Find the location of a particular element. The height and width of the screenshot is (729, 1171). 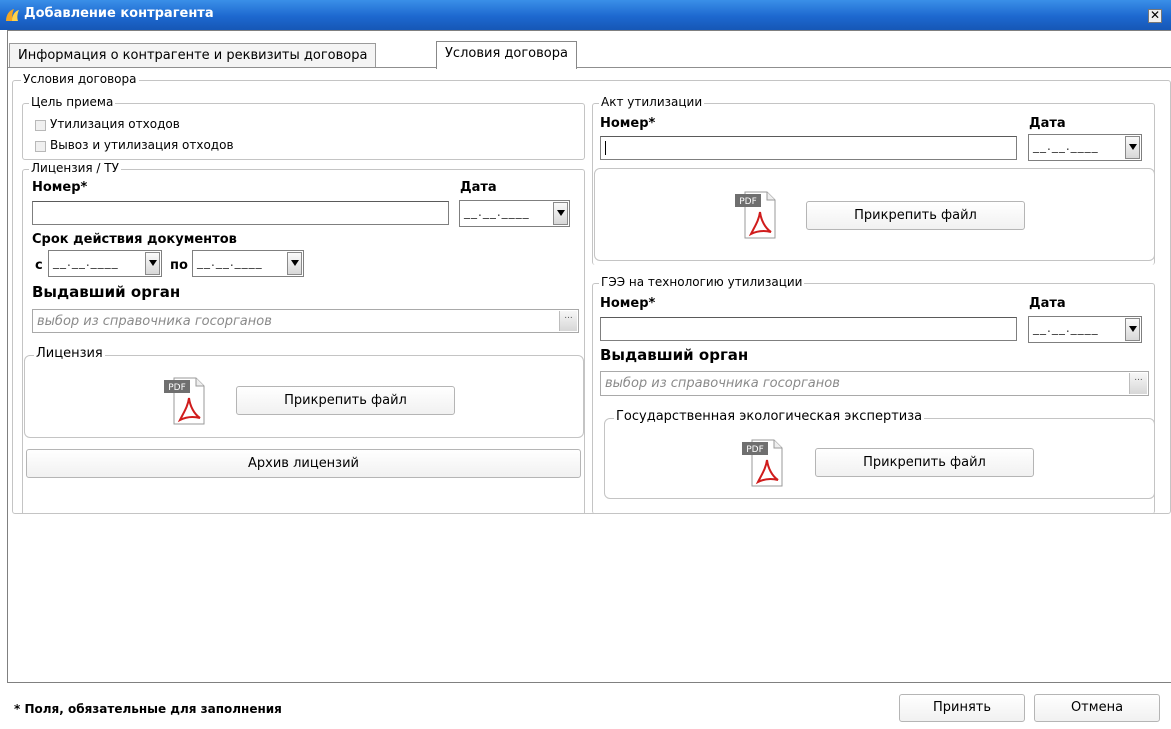

gee-number-label: Номер* is located at coordinates (628, 303).